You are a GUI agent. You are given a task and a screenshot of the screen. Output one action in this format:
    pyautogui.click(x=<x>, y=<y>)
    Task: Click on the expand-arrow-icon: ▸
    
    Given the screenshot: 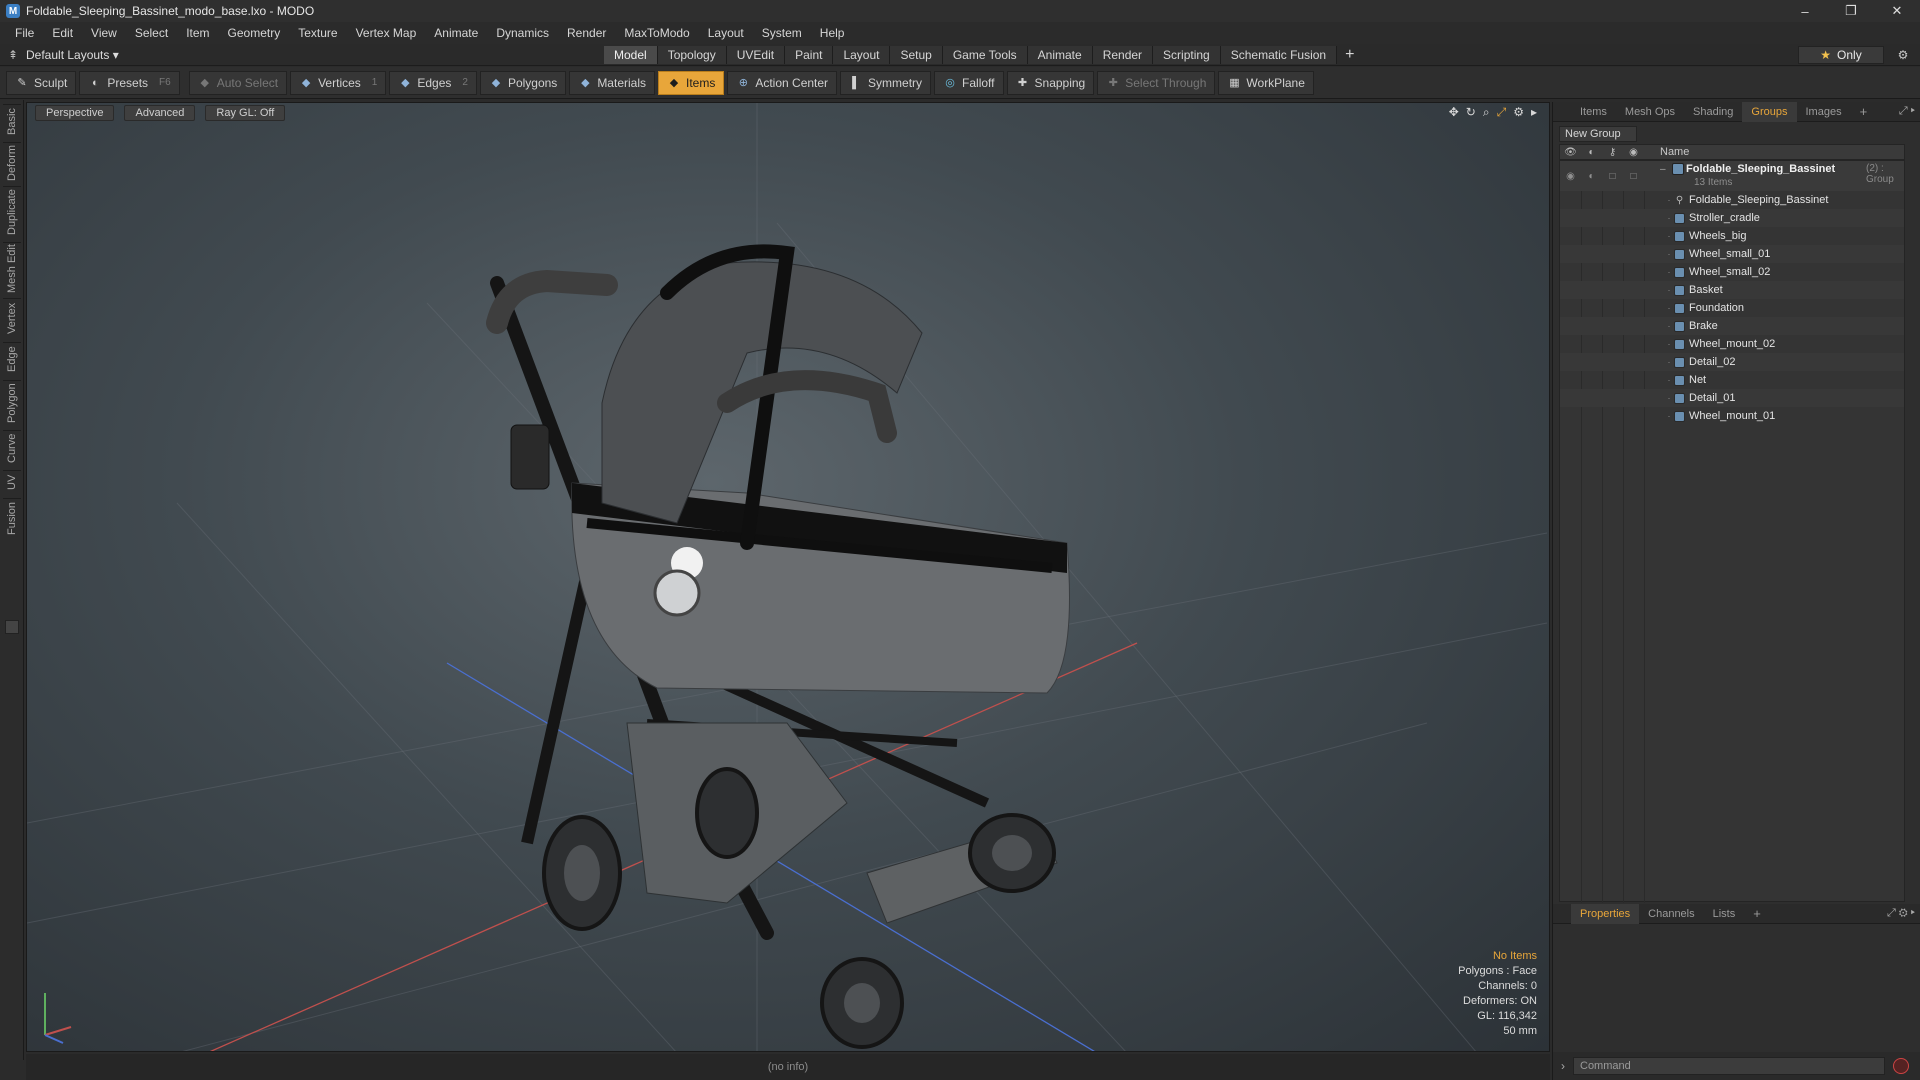 What is the action you would take?
    pyautogui.click(x=1534, y=112)
    